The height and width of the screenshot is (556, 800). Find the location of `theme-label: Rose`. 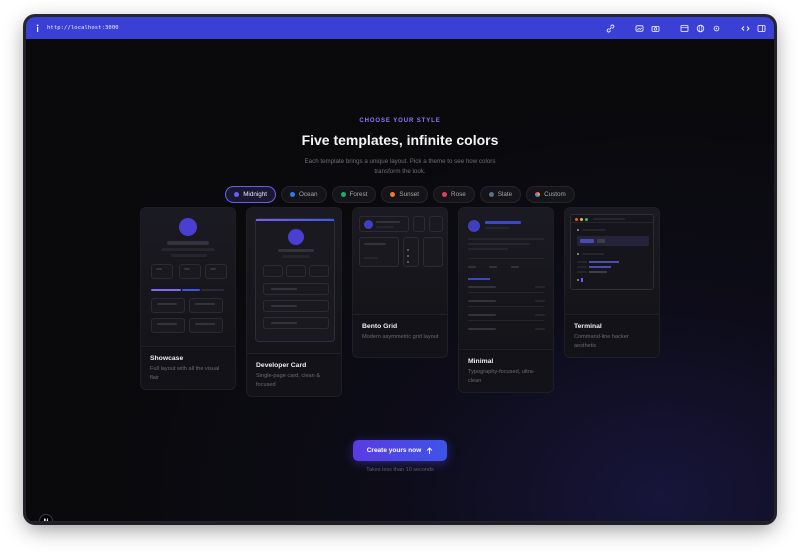

theme-label: Rose is located at coordinates (458, 194).